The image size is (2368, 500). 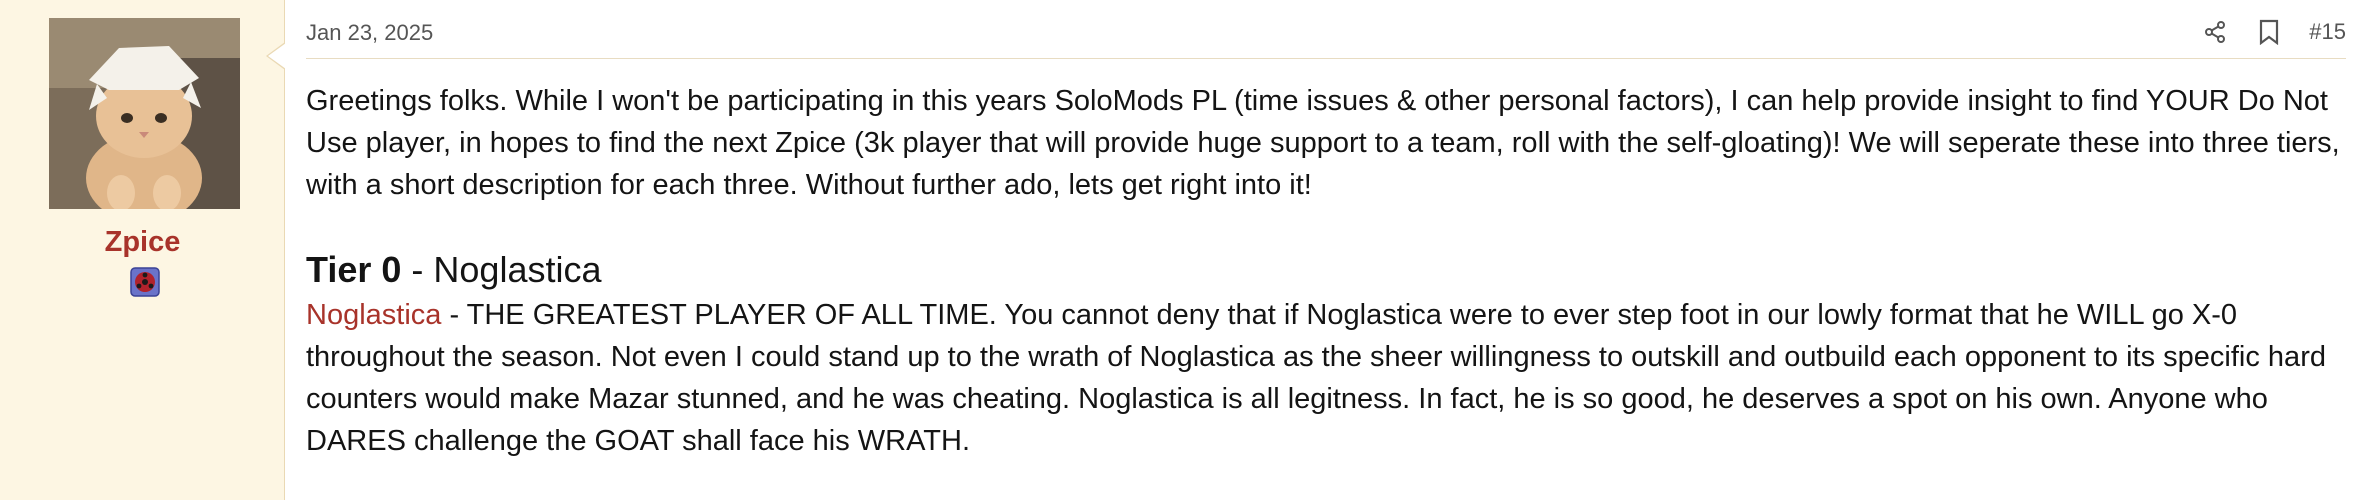 What do you see at coordinates (142, 242) in the screenshot?
I see `username: Zpice` at bounding box center [142, 242].